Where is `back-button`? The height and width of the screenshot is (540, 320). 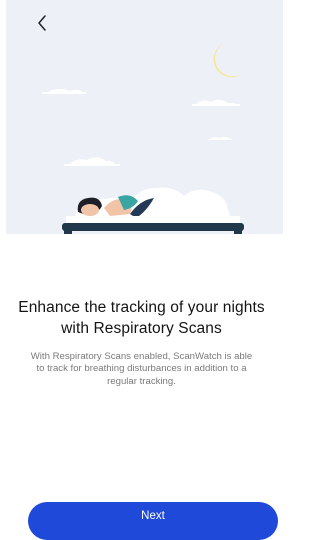 back-button is located at coordinates (43, 23).